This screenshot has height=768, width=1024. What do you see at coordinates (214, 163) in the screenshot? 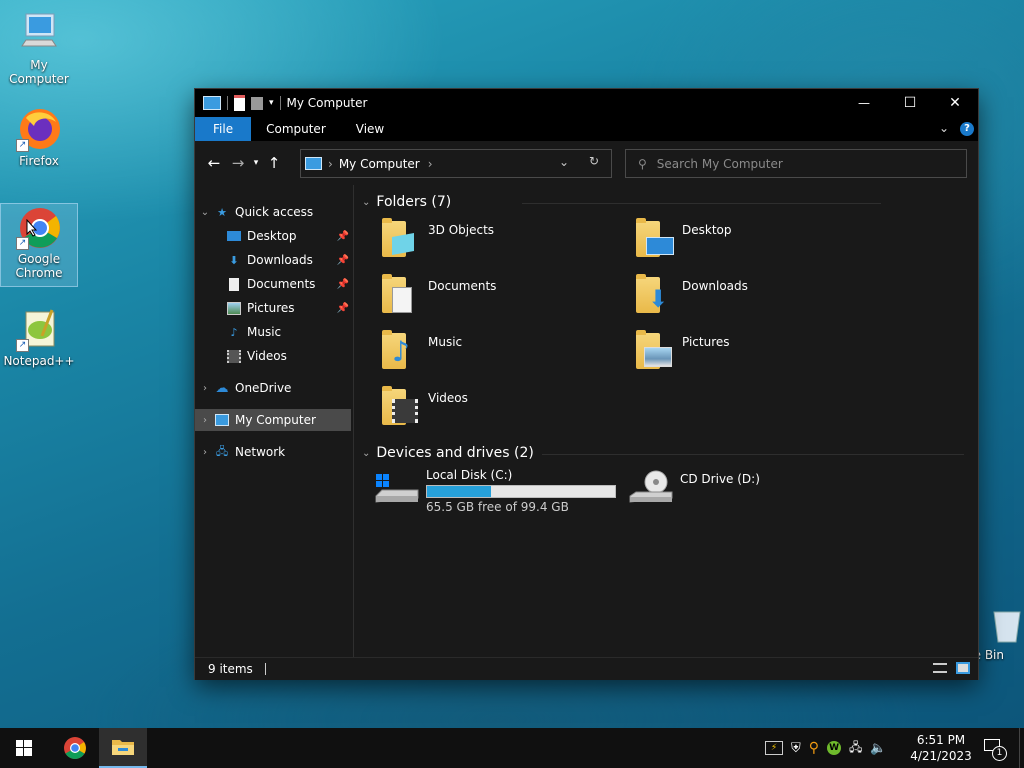
I see `back-button: ←` at bounding box center [214, 163].